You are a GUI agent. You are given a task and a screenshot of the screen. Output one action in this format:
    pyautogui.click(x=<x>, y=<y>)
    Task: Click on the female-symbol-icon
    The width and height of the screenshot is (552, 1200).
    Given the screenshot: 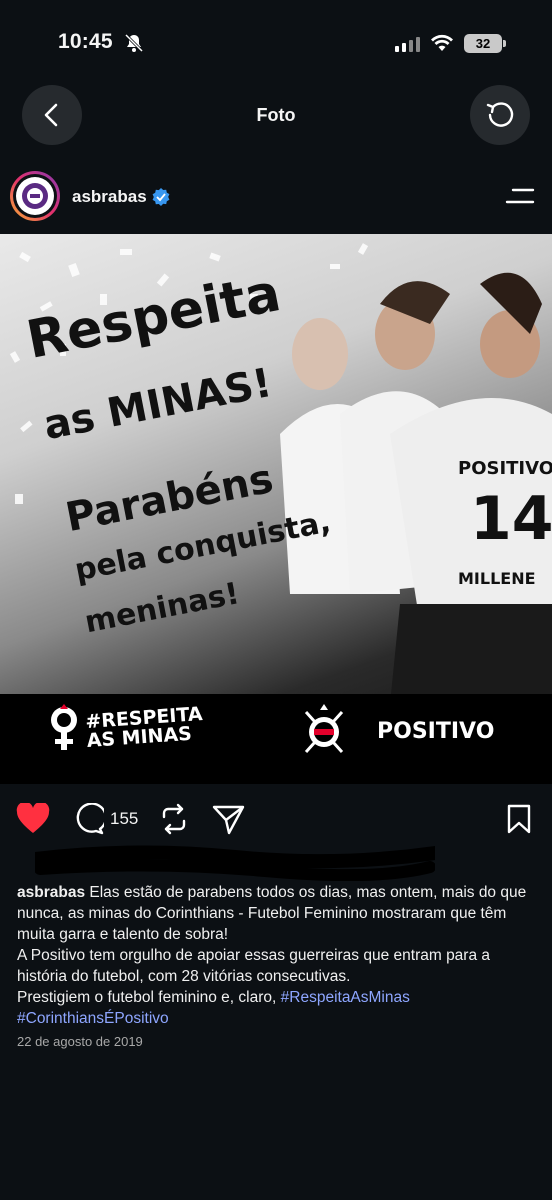 What is the action you would take?
    pyautogui.click(x=64, y=727)
    